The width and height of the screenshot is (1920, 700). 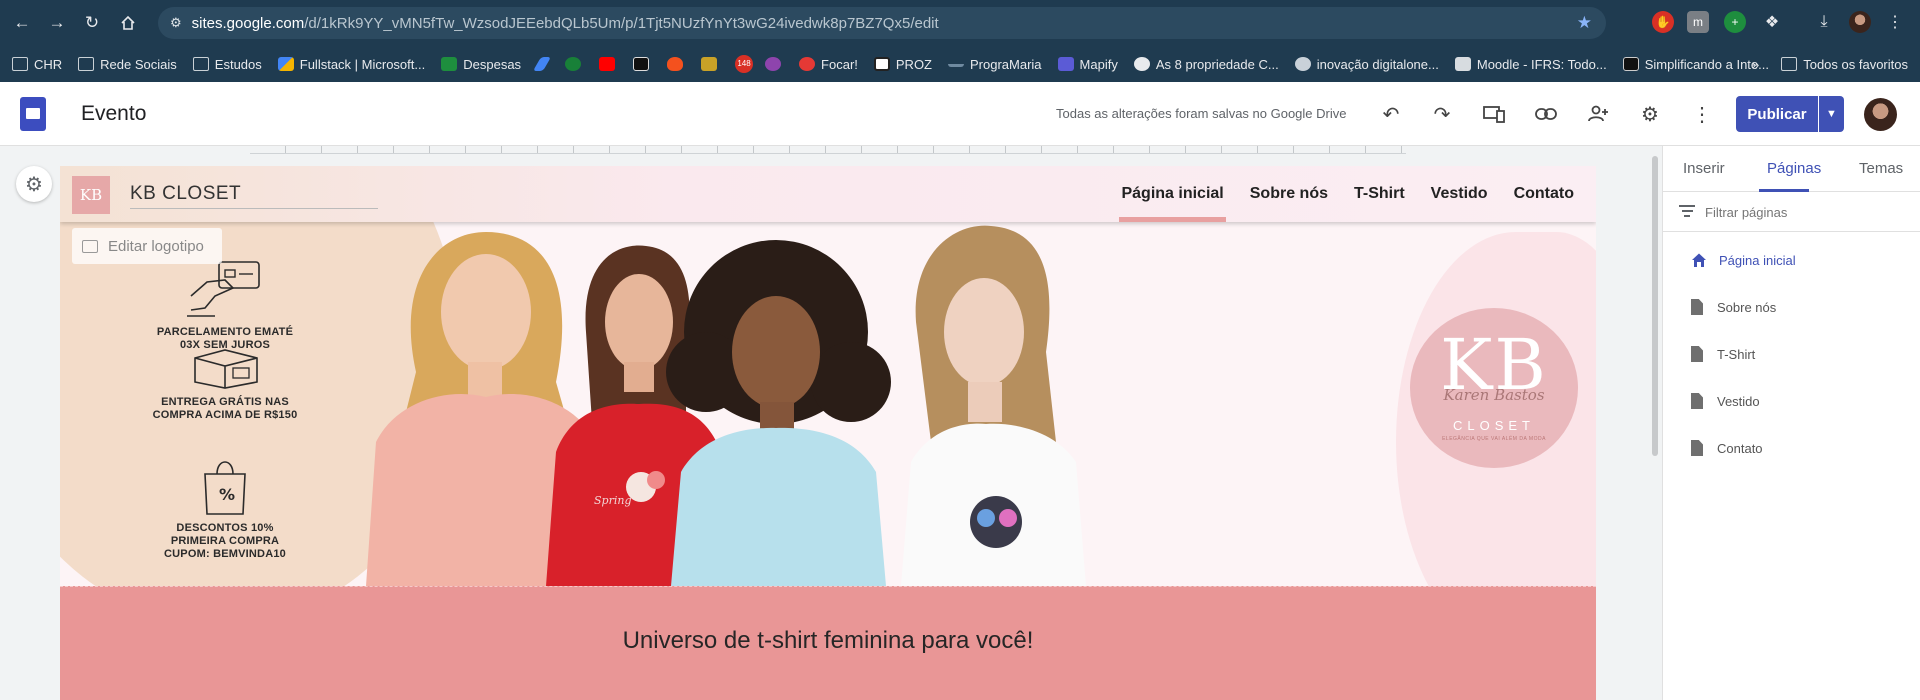 I want to click on home-icon, so click(x=128, y=23).